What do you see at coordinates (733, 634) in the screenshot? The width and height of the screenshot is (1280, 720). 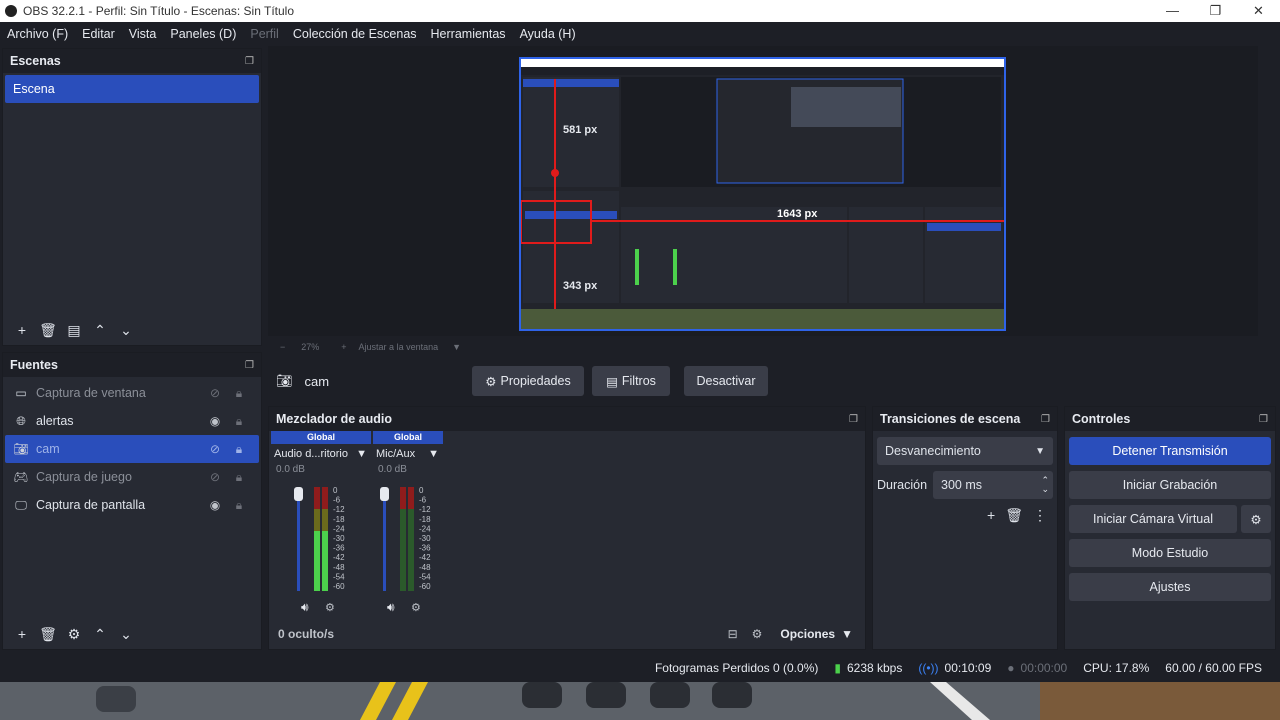 I see `layout-icon: ⊟` at bounding box center [733, 634].